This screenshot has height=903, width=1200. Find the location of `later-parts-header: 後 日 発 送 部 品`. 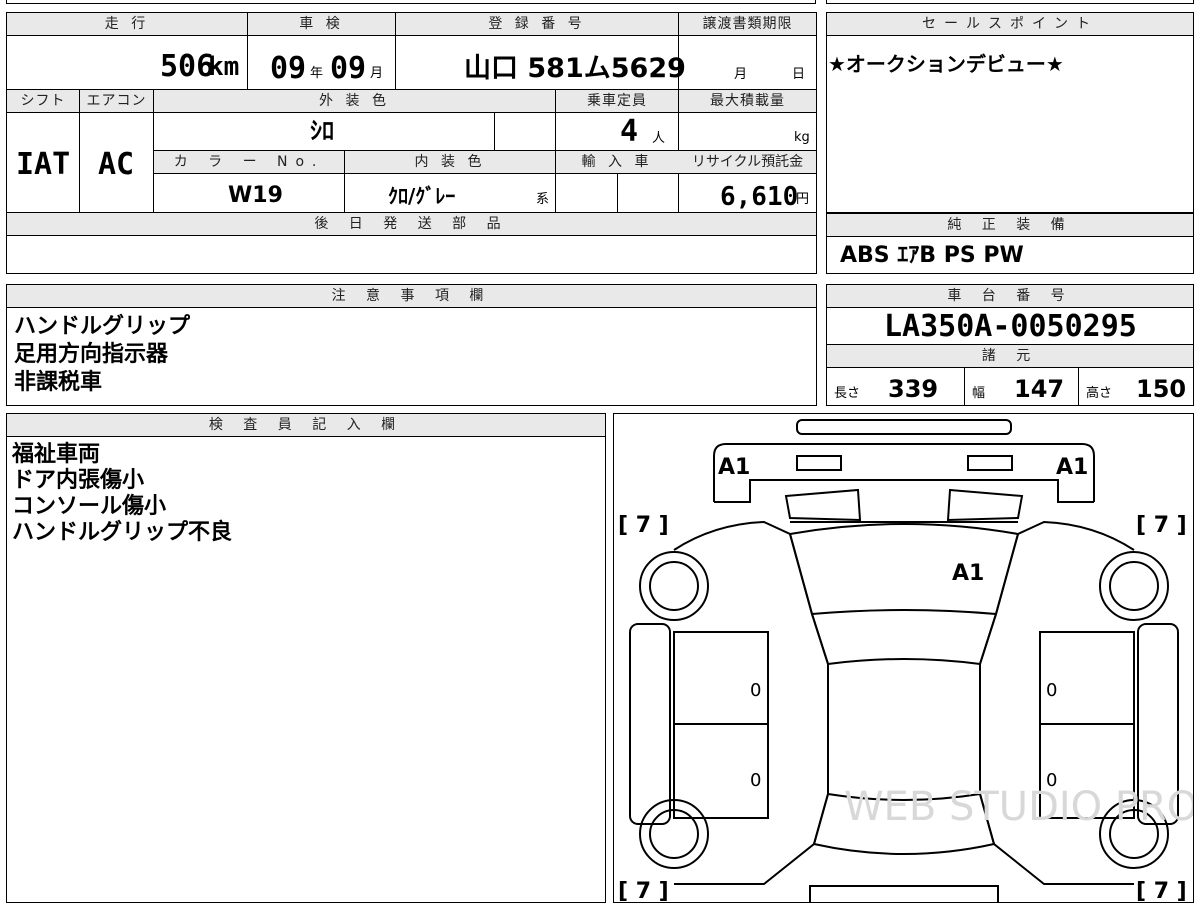

later-parts-header: 後 日 発 送 部 品 is located at coordinates (411, 224).